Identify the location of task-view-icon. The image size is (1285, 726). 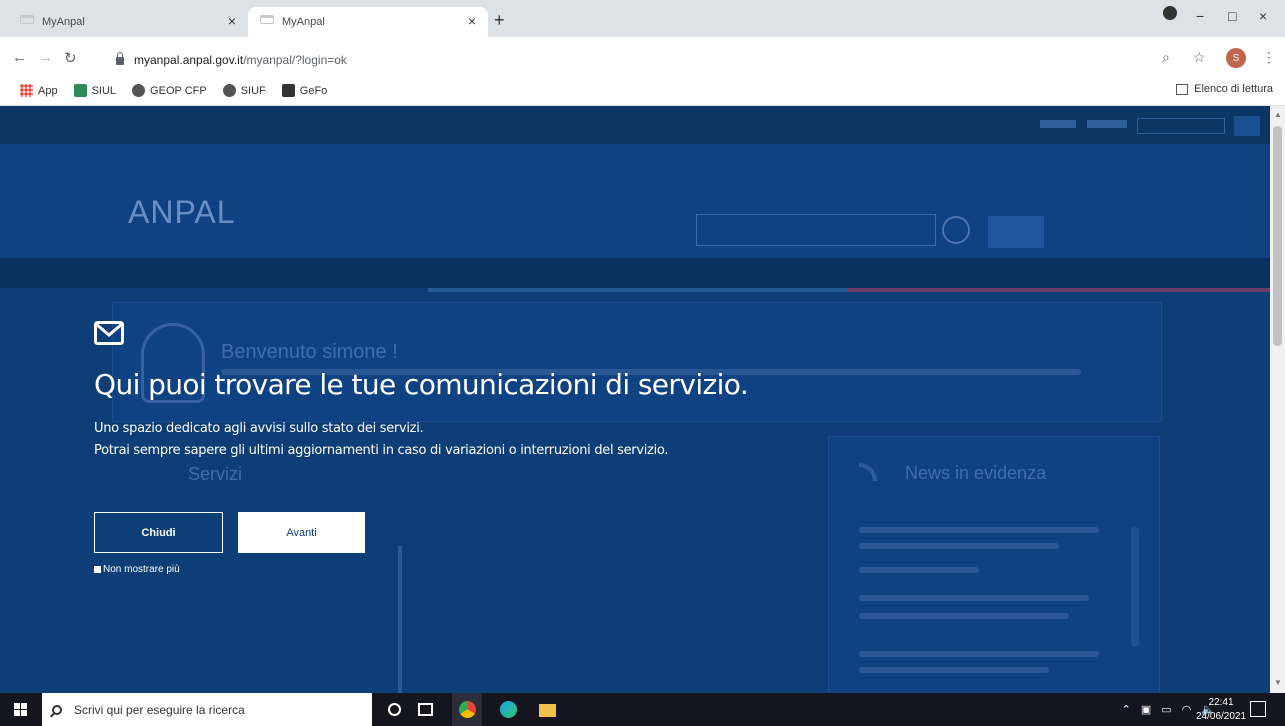
(425, 709).